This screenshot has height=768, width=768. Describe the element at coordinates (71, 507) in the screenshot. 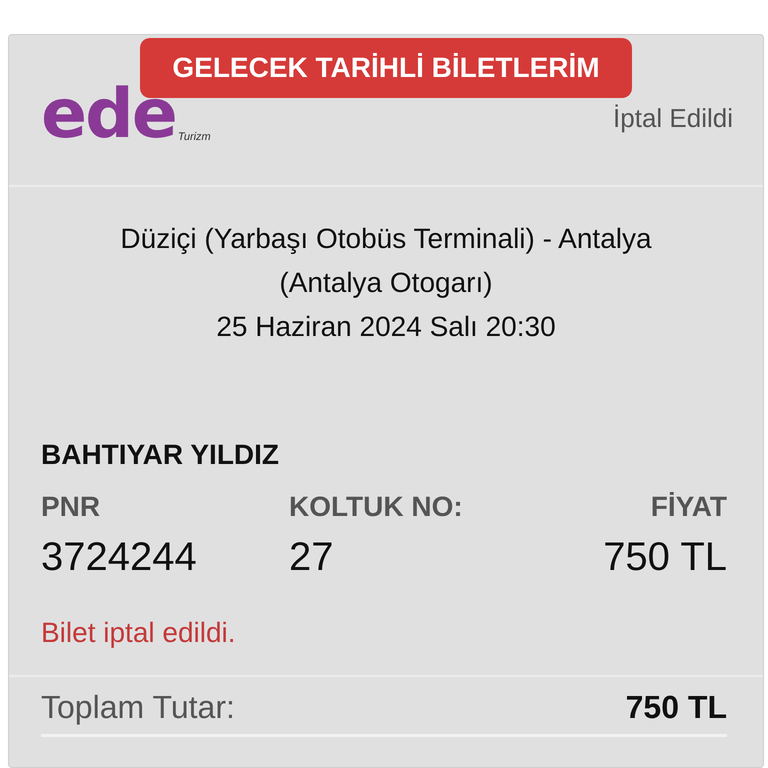

I see `field-label: PNR` at that location.